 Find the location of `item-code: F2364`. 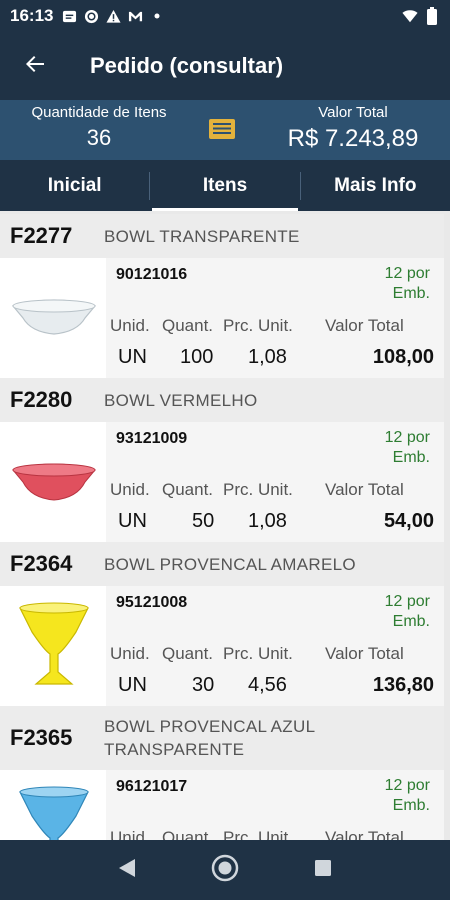

item-code: F2364 is located at coordinates (41, 563).